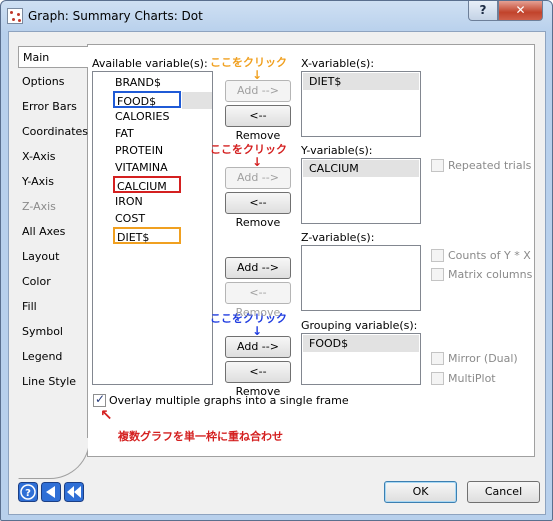 Image resolution: width=553 pixels, height=521 pixels. I want to click on cancel-button: Cancel, so click(503, 492).